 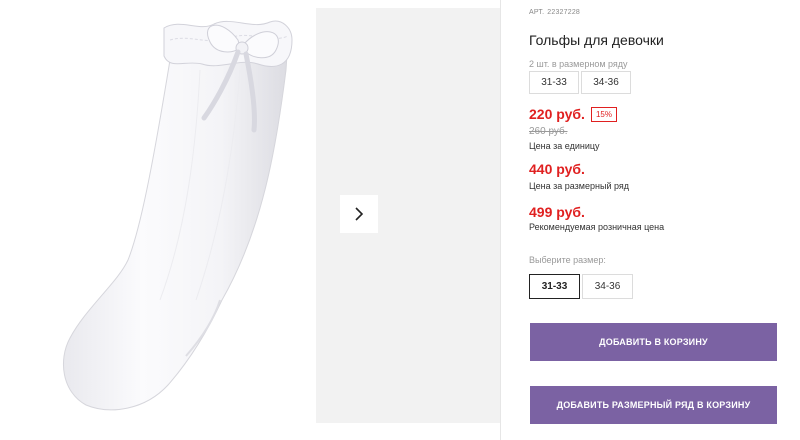 I want to click on pack-size-chip: 34-36, so click(x=606, y=82).